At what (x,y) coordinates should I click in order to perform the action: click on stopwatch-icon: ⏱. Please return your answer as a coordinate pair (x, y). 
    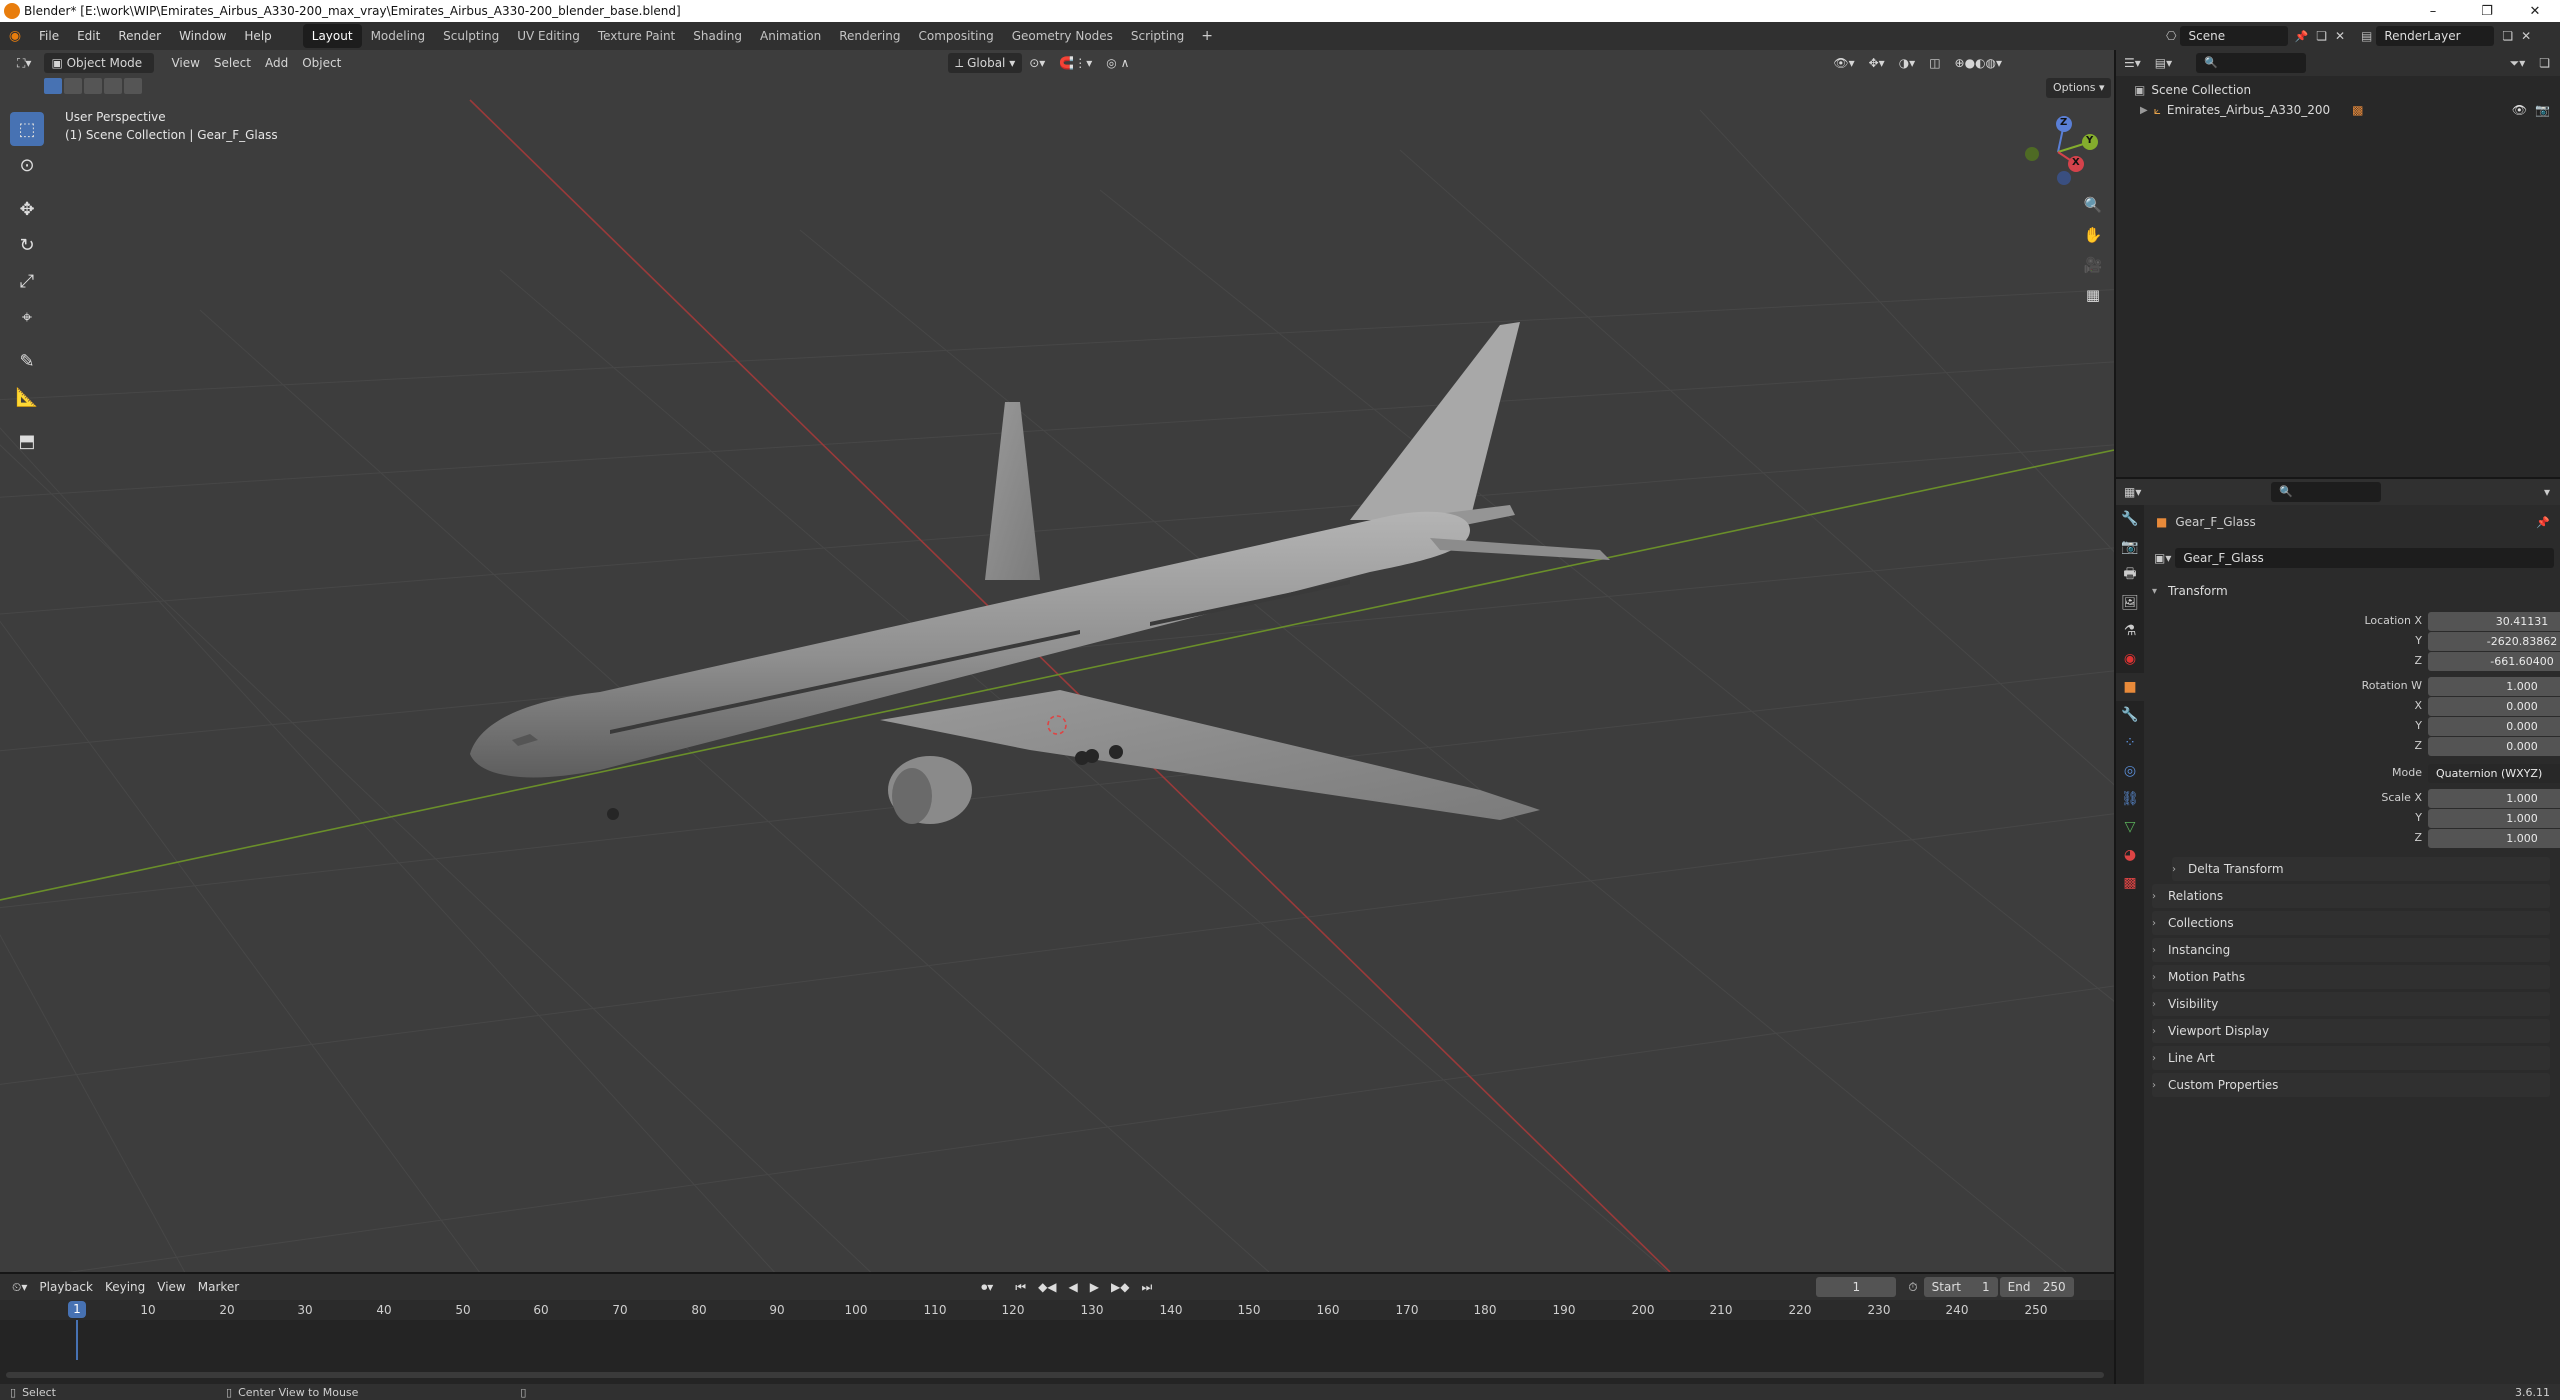
    Looking at the image, I should click on (1912, 1287).